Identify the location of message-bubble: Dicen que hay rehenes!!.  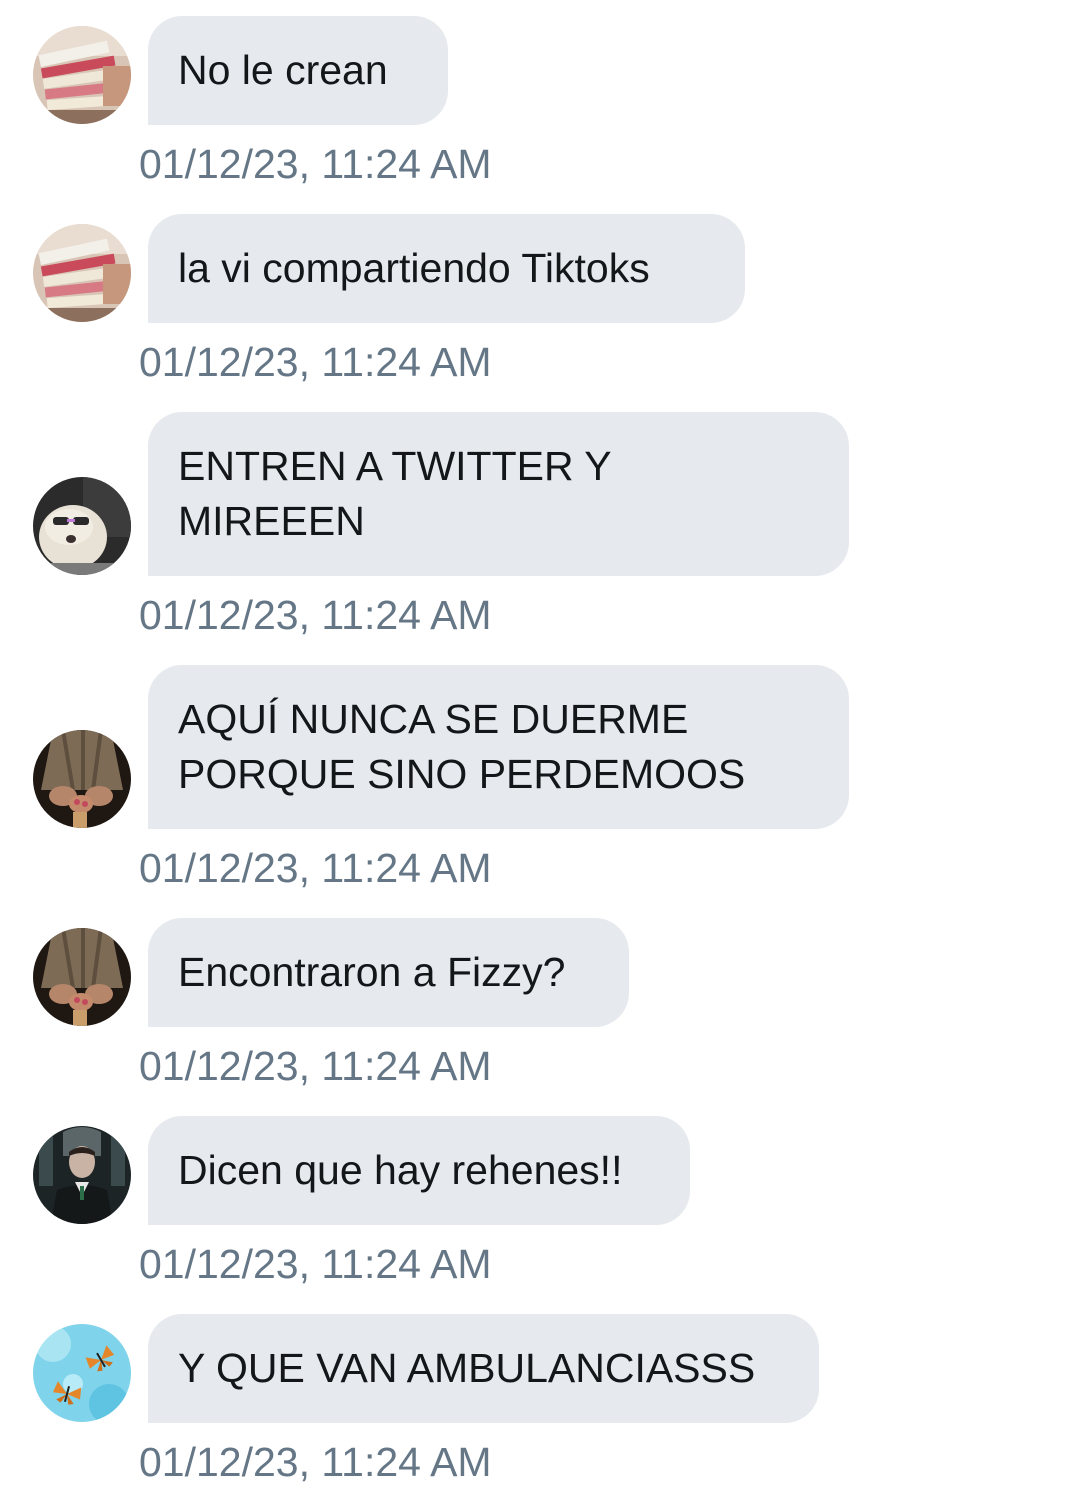
(419, 1170).